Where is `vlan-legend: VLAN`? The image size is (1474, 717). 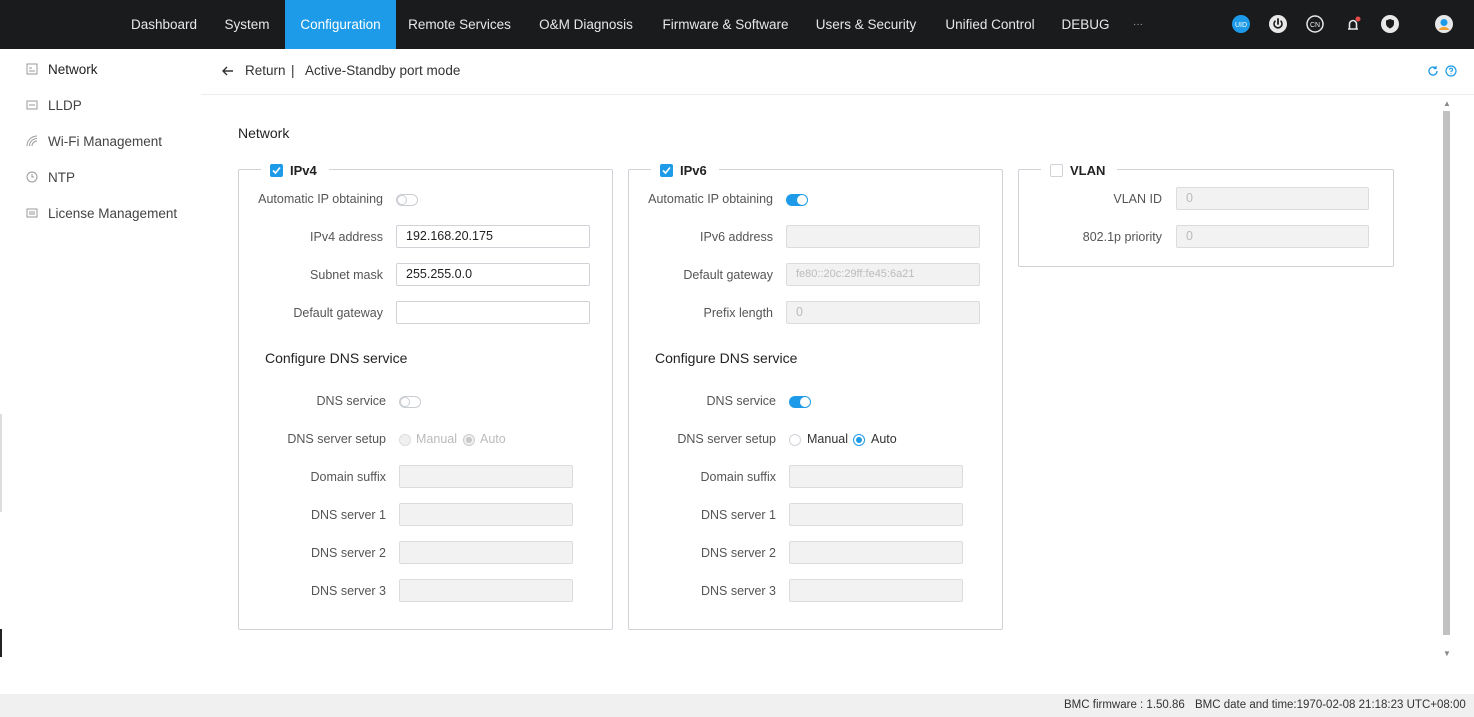 vlan-legend: VLAN is located at coordinates (1079, 170).